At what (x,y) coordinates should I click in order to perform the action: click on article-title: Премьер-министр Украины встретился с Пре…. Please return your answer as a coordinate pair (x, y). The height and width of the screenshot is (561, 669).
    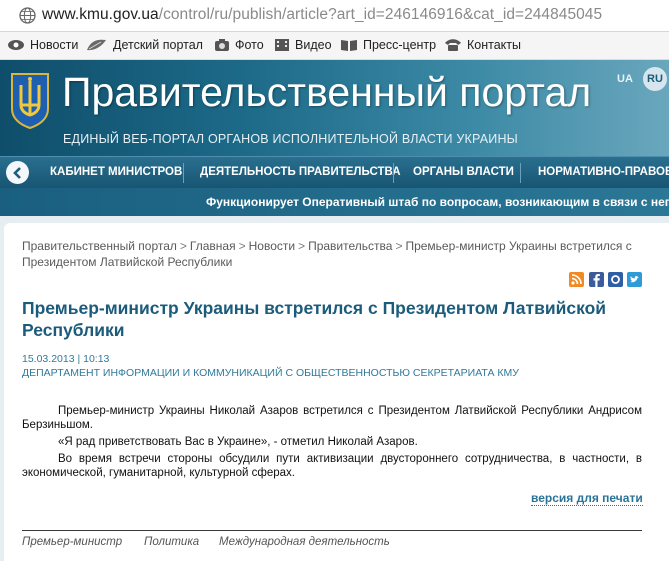
    Looking at the image, I should click on (314, 319).